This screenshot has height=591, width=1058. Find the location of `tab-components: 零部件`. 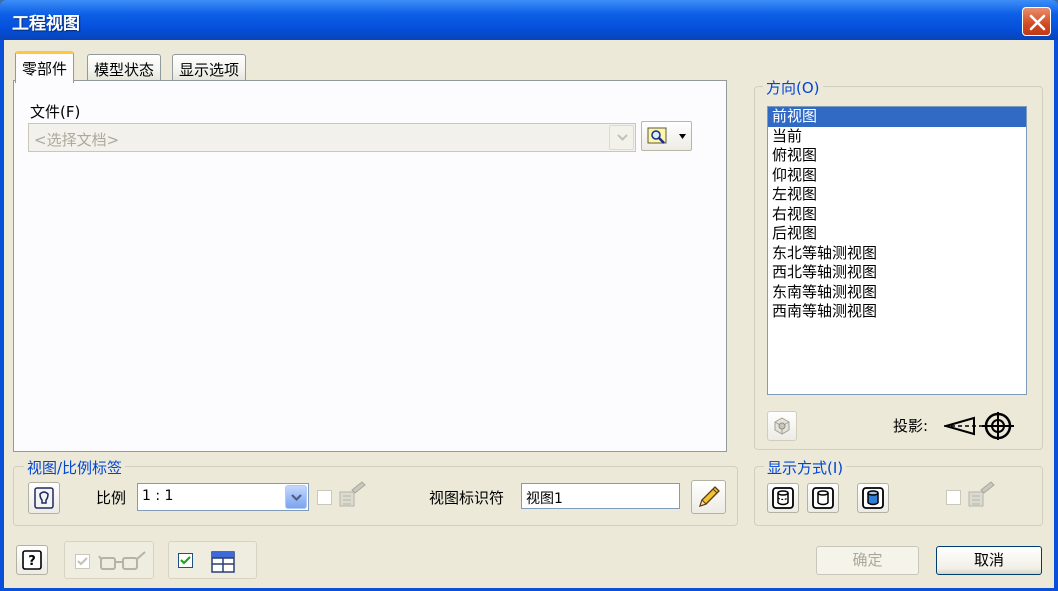

tab-components: 零部件 is located at coordinates (45, 67).